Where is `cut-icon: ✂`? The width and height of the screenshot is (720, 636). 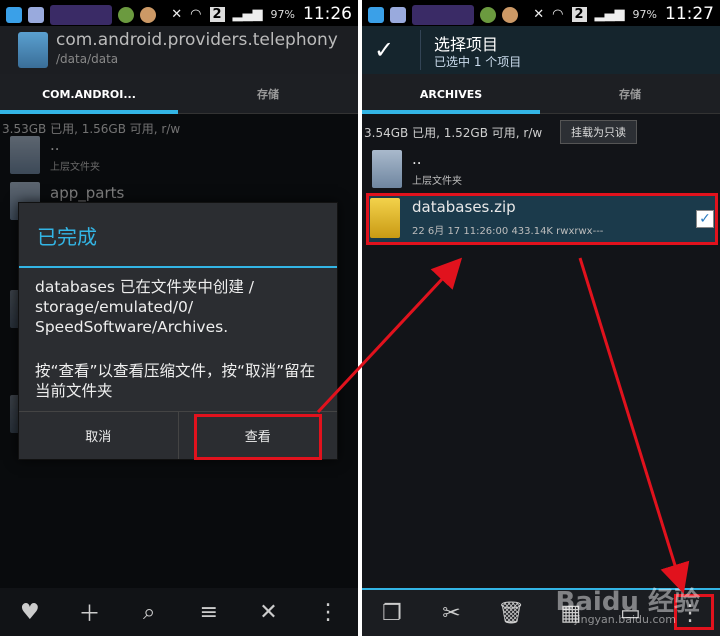 cut-icon: ✂ is located at coordinates (451, 613).